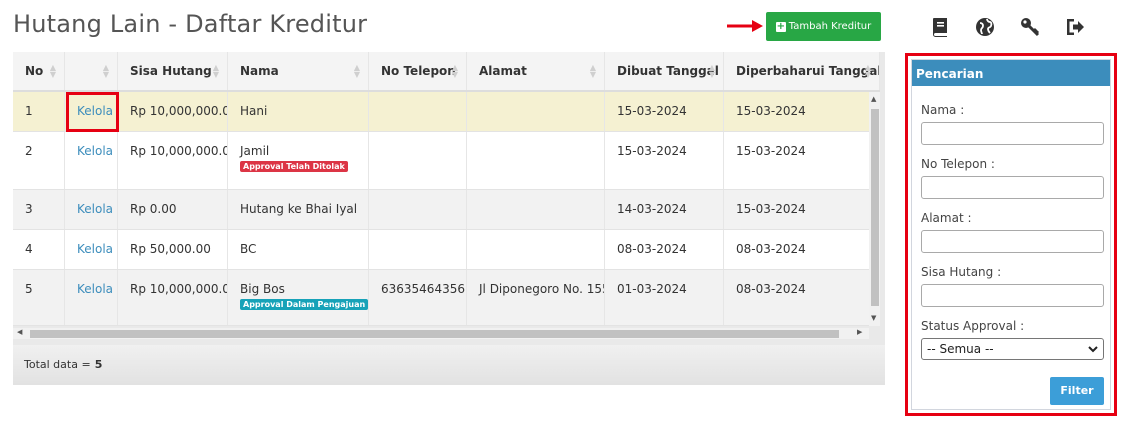  What do you see at coordinates (1093, 349) in the screenshot?
I see `chevron-down-icon` at bounding box center [1093, 349].